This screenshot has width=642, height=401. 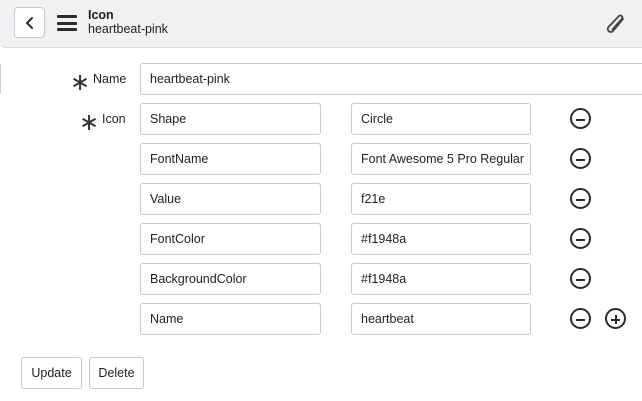 What do you see at coordinates (230, 239) in the screenshot?
I see `icon-key-input: FontColor` at bounding box center [230, 239].